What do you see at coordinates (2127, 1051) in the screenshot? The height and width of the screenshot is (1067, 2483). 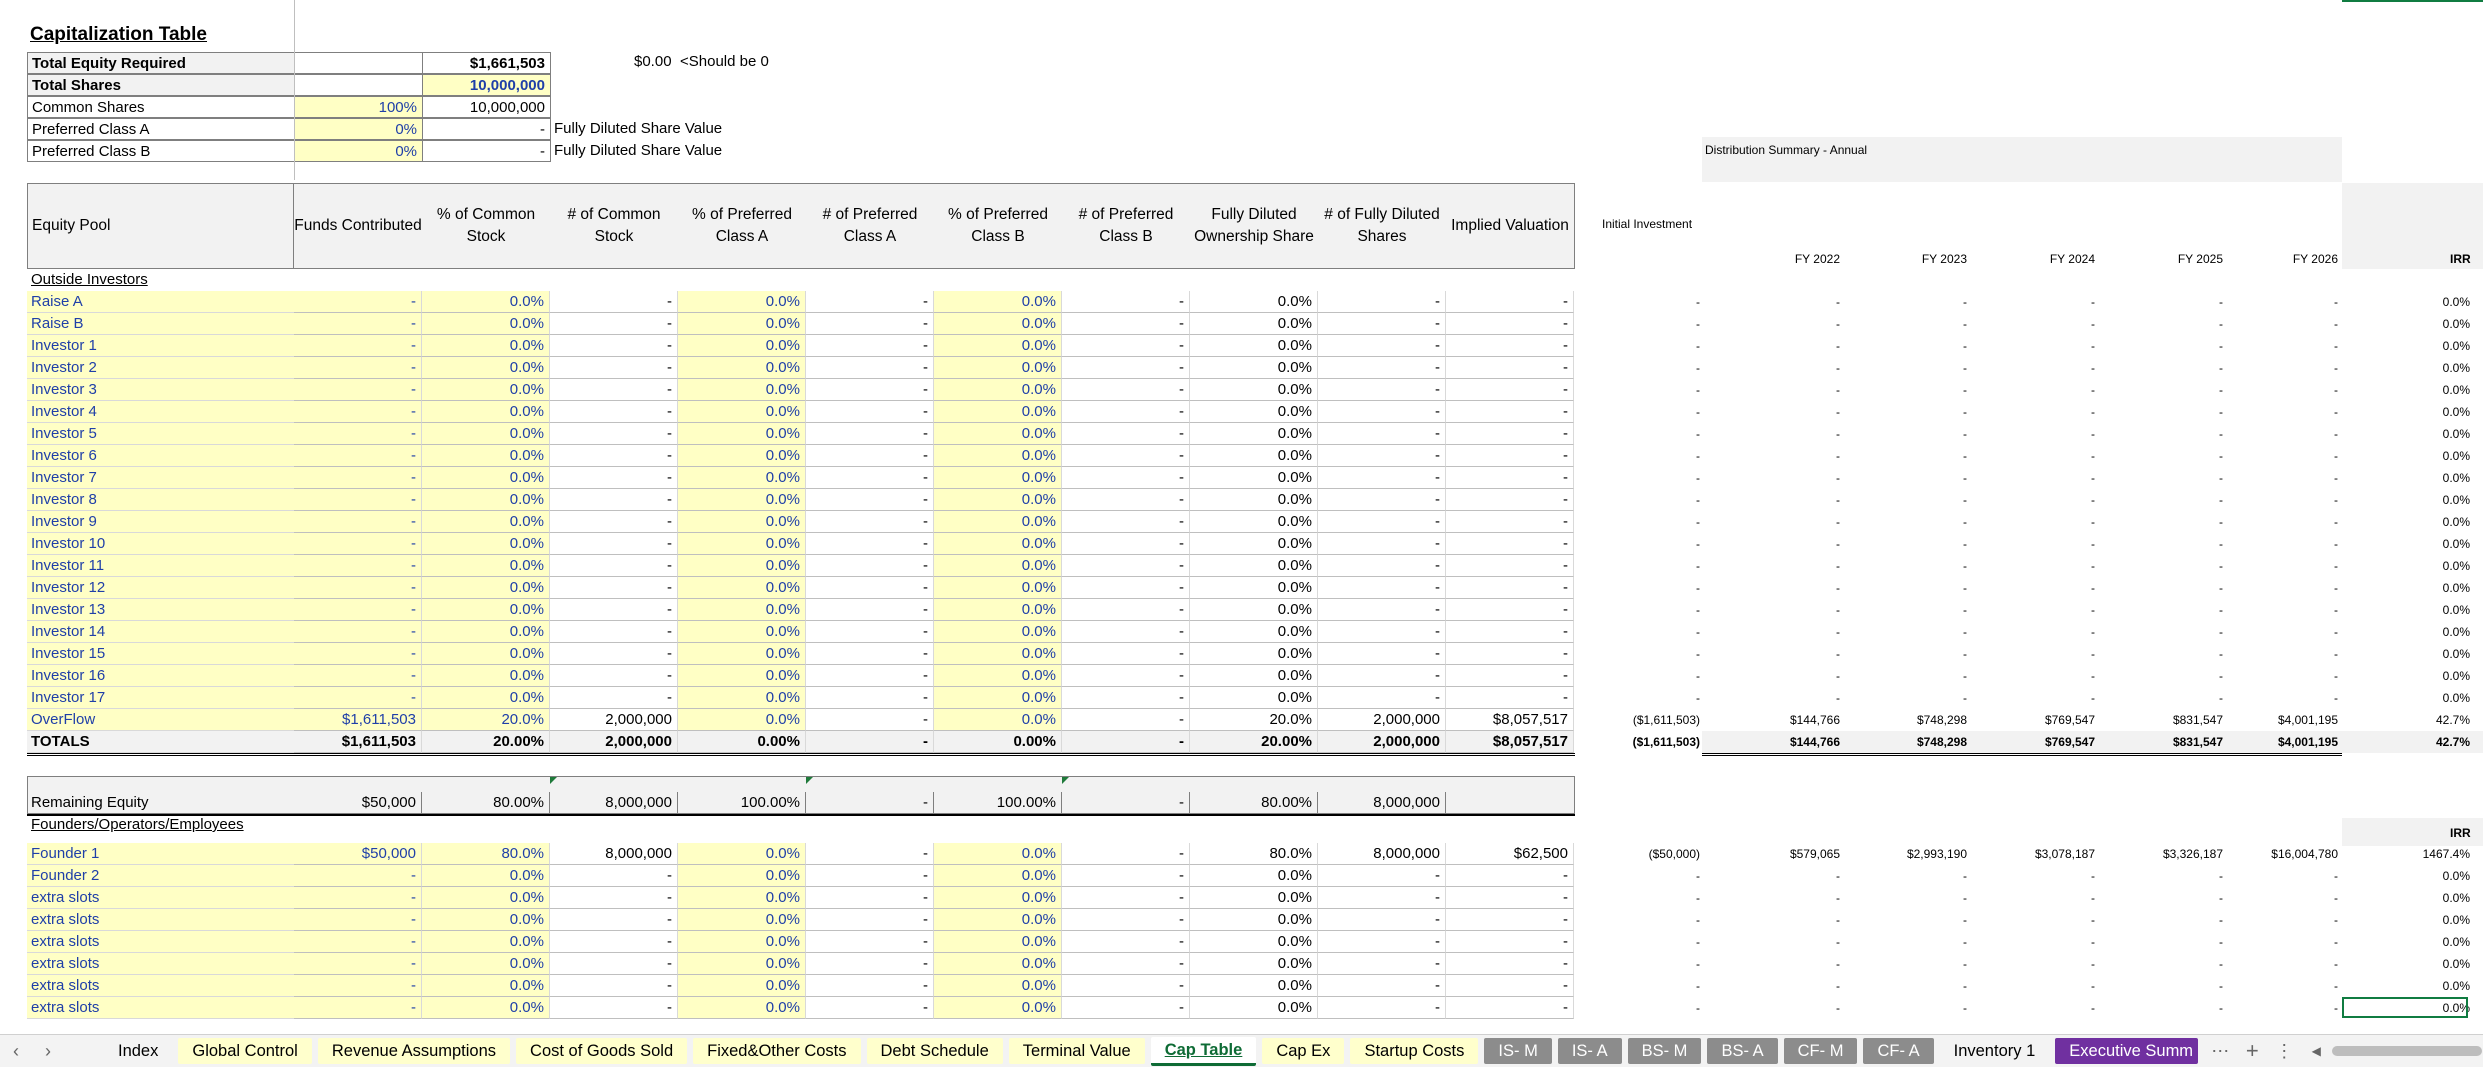 I see `sheet-tab: Executive Summ` at bounding box center [2127, 1051].